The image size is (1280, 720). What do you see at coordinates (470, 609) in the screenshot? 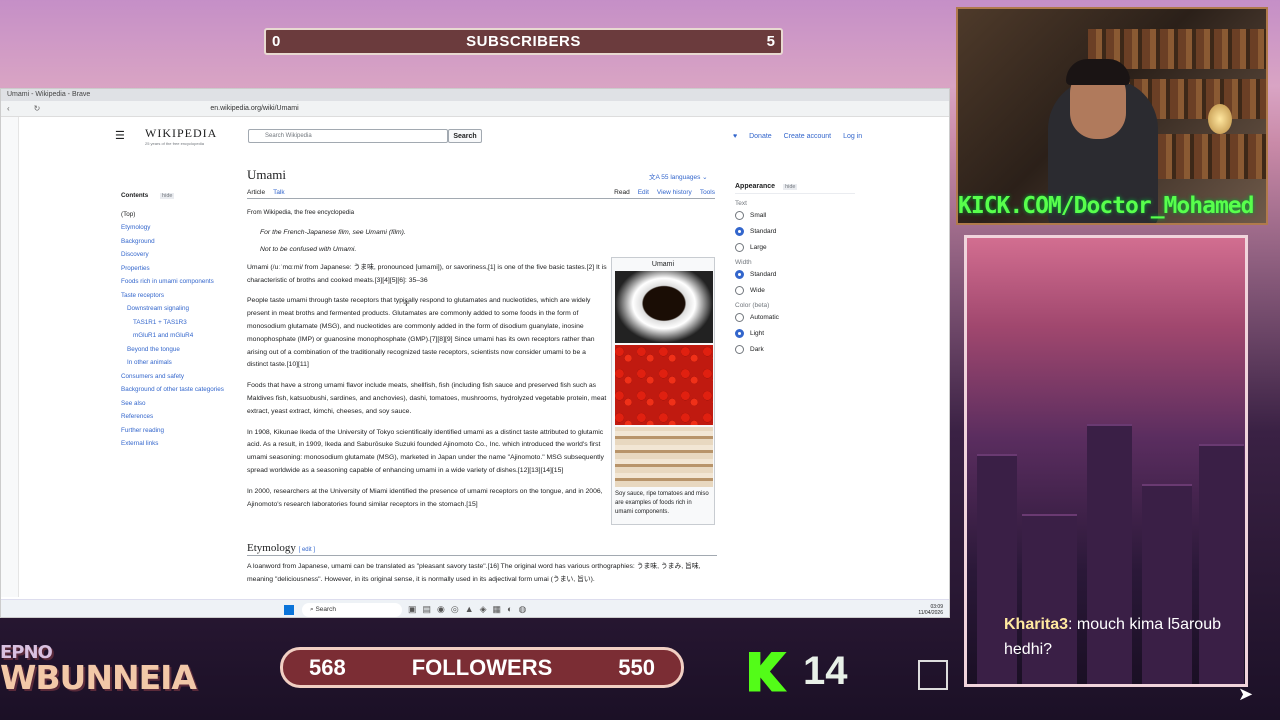
I see `taskbar-apps: ▣▤◉◎▲◈▦◐◍` at bounding box center [470, 609].